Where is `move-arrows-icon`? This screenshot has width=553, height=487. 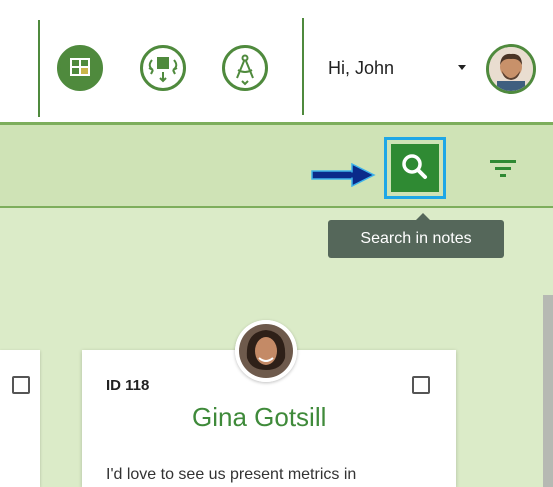 move-arrows-icon is located at coordinates (163, 70).